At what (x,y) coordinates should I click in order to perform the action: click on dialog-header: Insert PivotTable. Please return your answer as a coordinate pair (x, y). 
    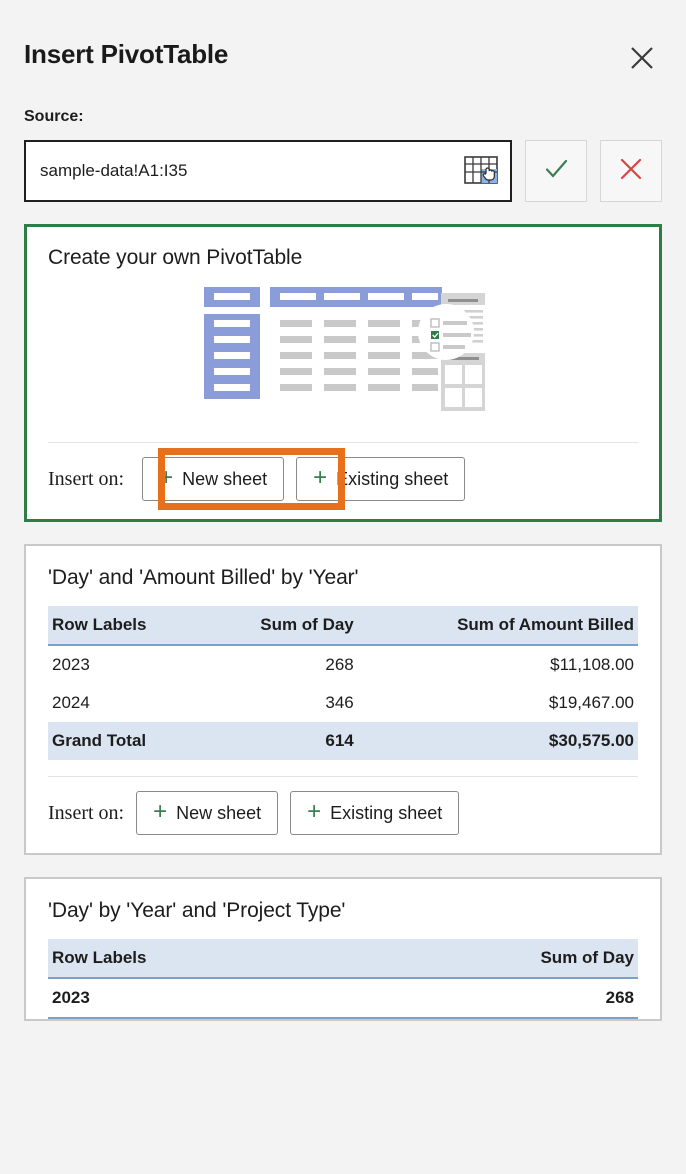
    Looking at the image, I should click on (343, 54).